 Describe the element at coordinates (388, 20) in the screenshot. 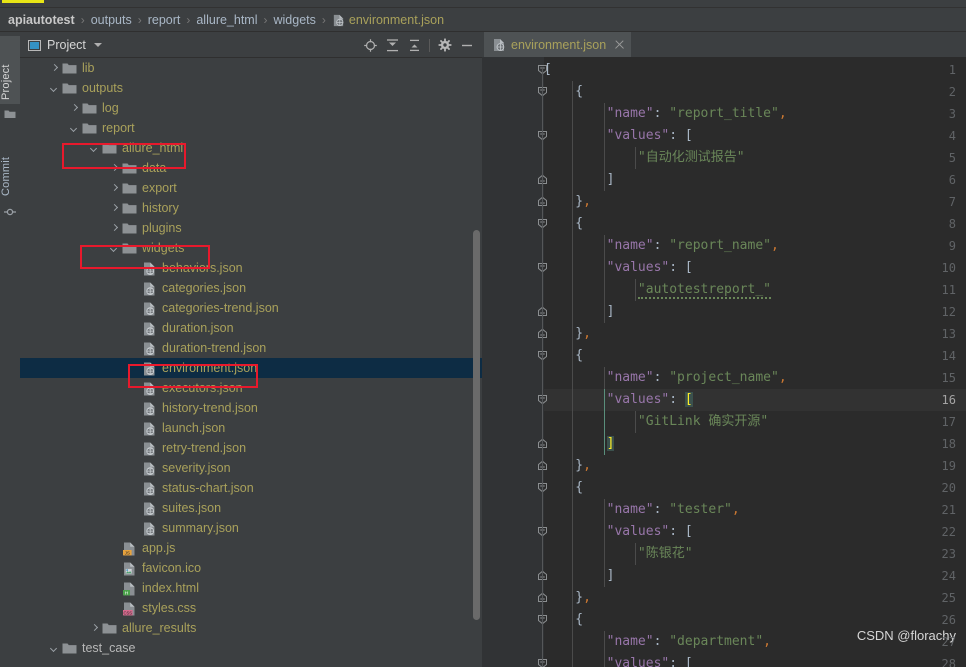

I see `breadcrumb-item-environment-json: environment.json` at that location.